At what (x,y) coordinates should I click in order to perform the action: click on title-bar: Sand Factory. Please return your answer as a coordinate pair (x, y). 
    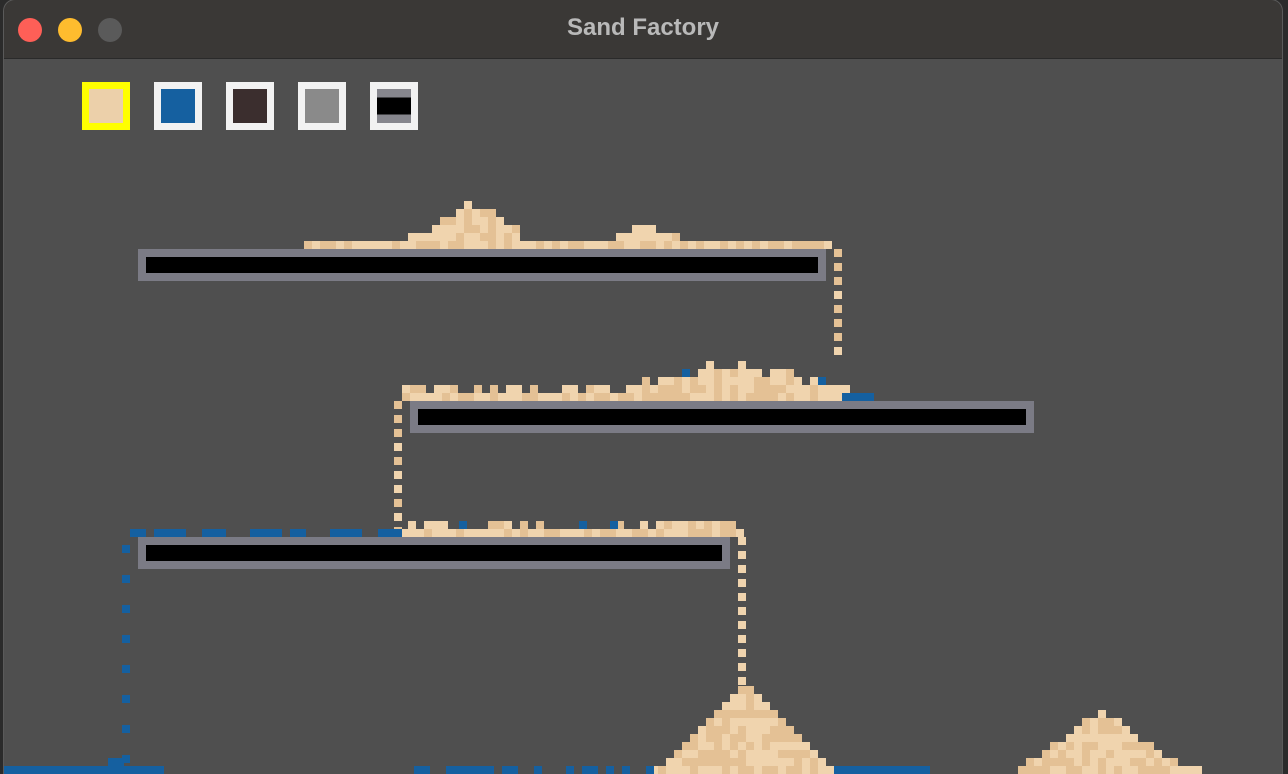
    Looking at the image, I should click on (643, 29).